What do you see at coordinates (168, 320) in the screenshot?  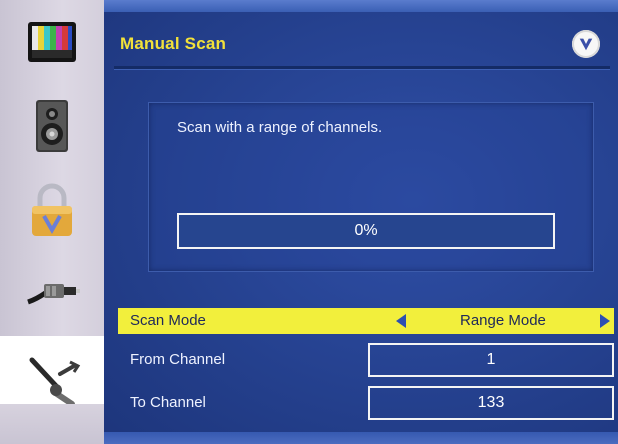 I see `scan-mode-label: Scan Mode` at bounding box center [168, 320].